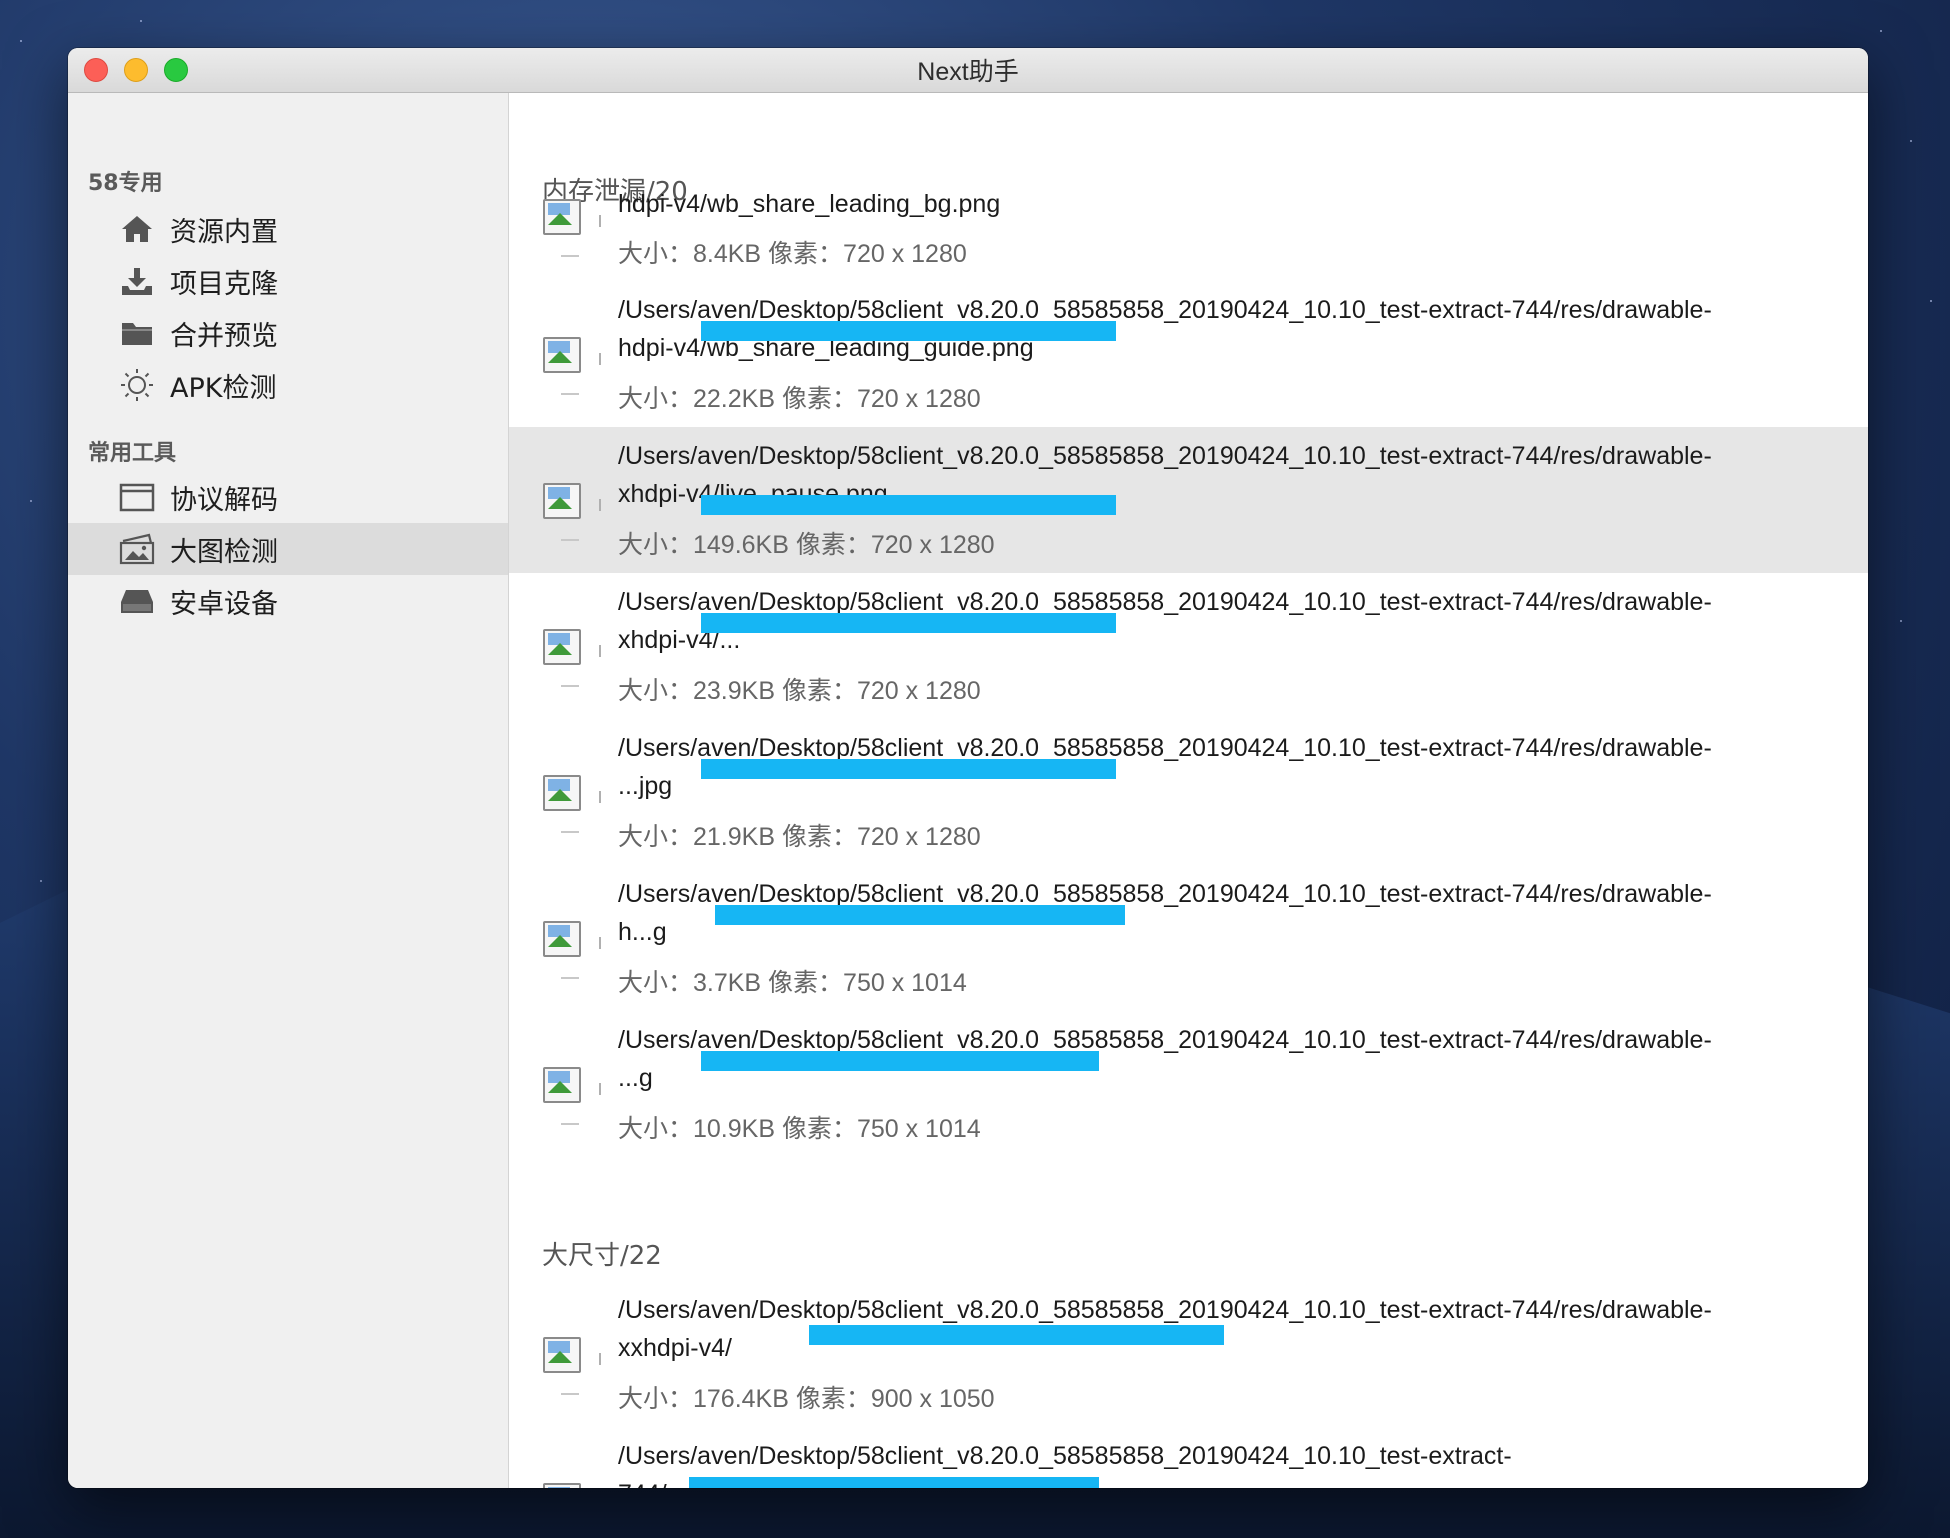 This screenshot has width=1950, height=1538. I want to click on close-window-button, so click(96, 70).